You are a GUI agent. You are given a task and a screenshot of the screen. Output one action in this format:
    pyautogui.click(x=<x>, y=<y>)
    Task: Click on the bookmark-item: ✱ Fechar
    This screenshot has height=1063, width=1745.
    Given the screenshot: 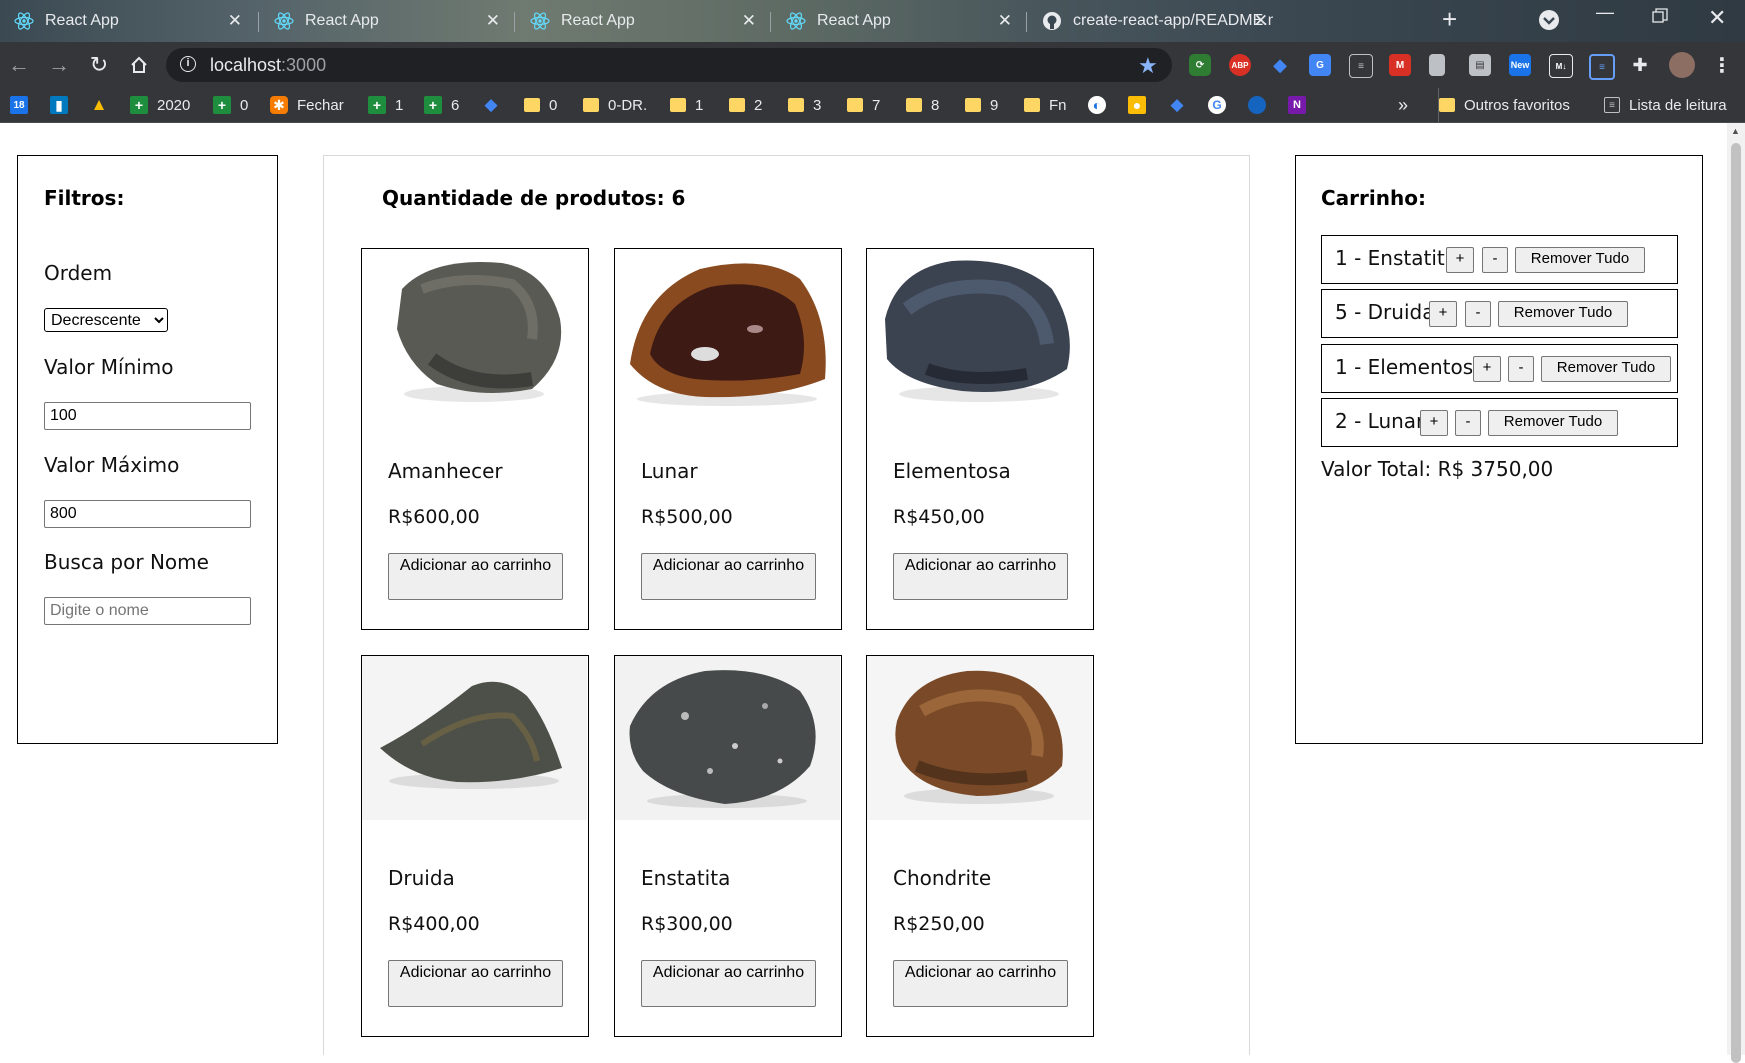 What is the action you would take?
    pyautogui.click(x=307, y=105)
    